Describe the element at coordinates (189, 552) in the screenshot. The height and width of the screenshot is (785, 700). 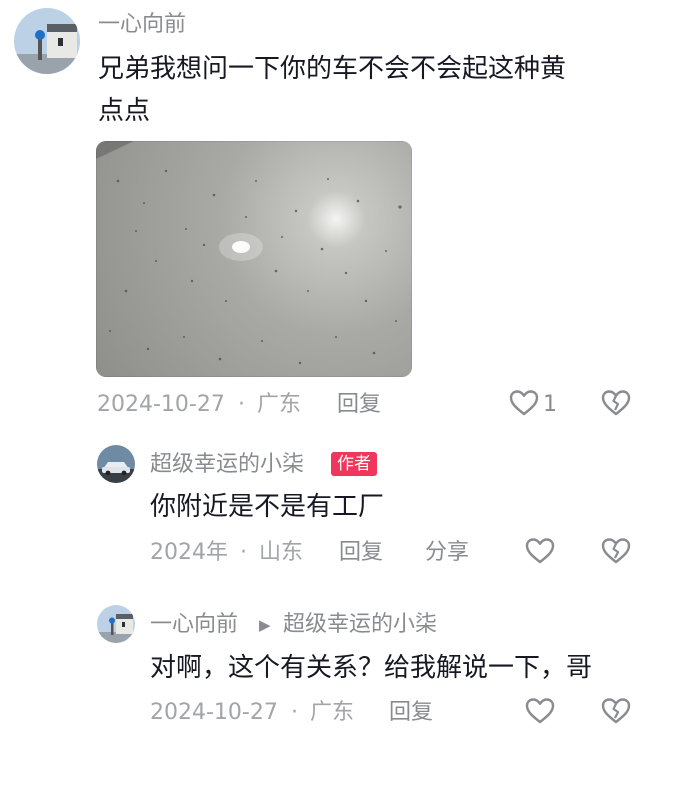
I see `comment-2-date: 2024年` at that location.